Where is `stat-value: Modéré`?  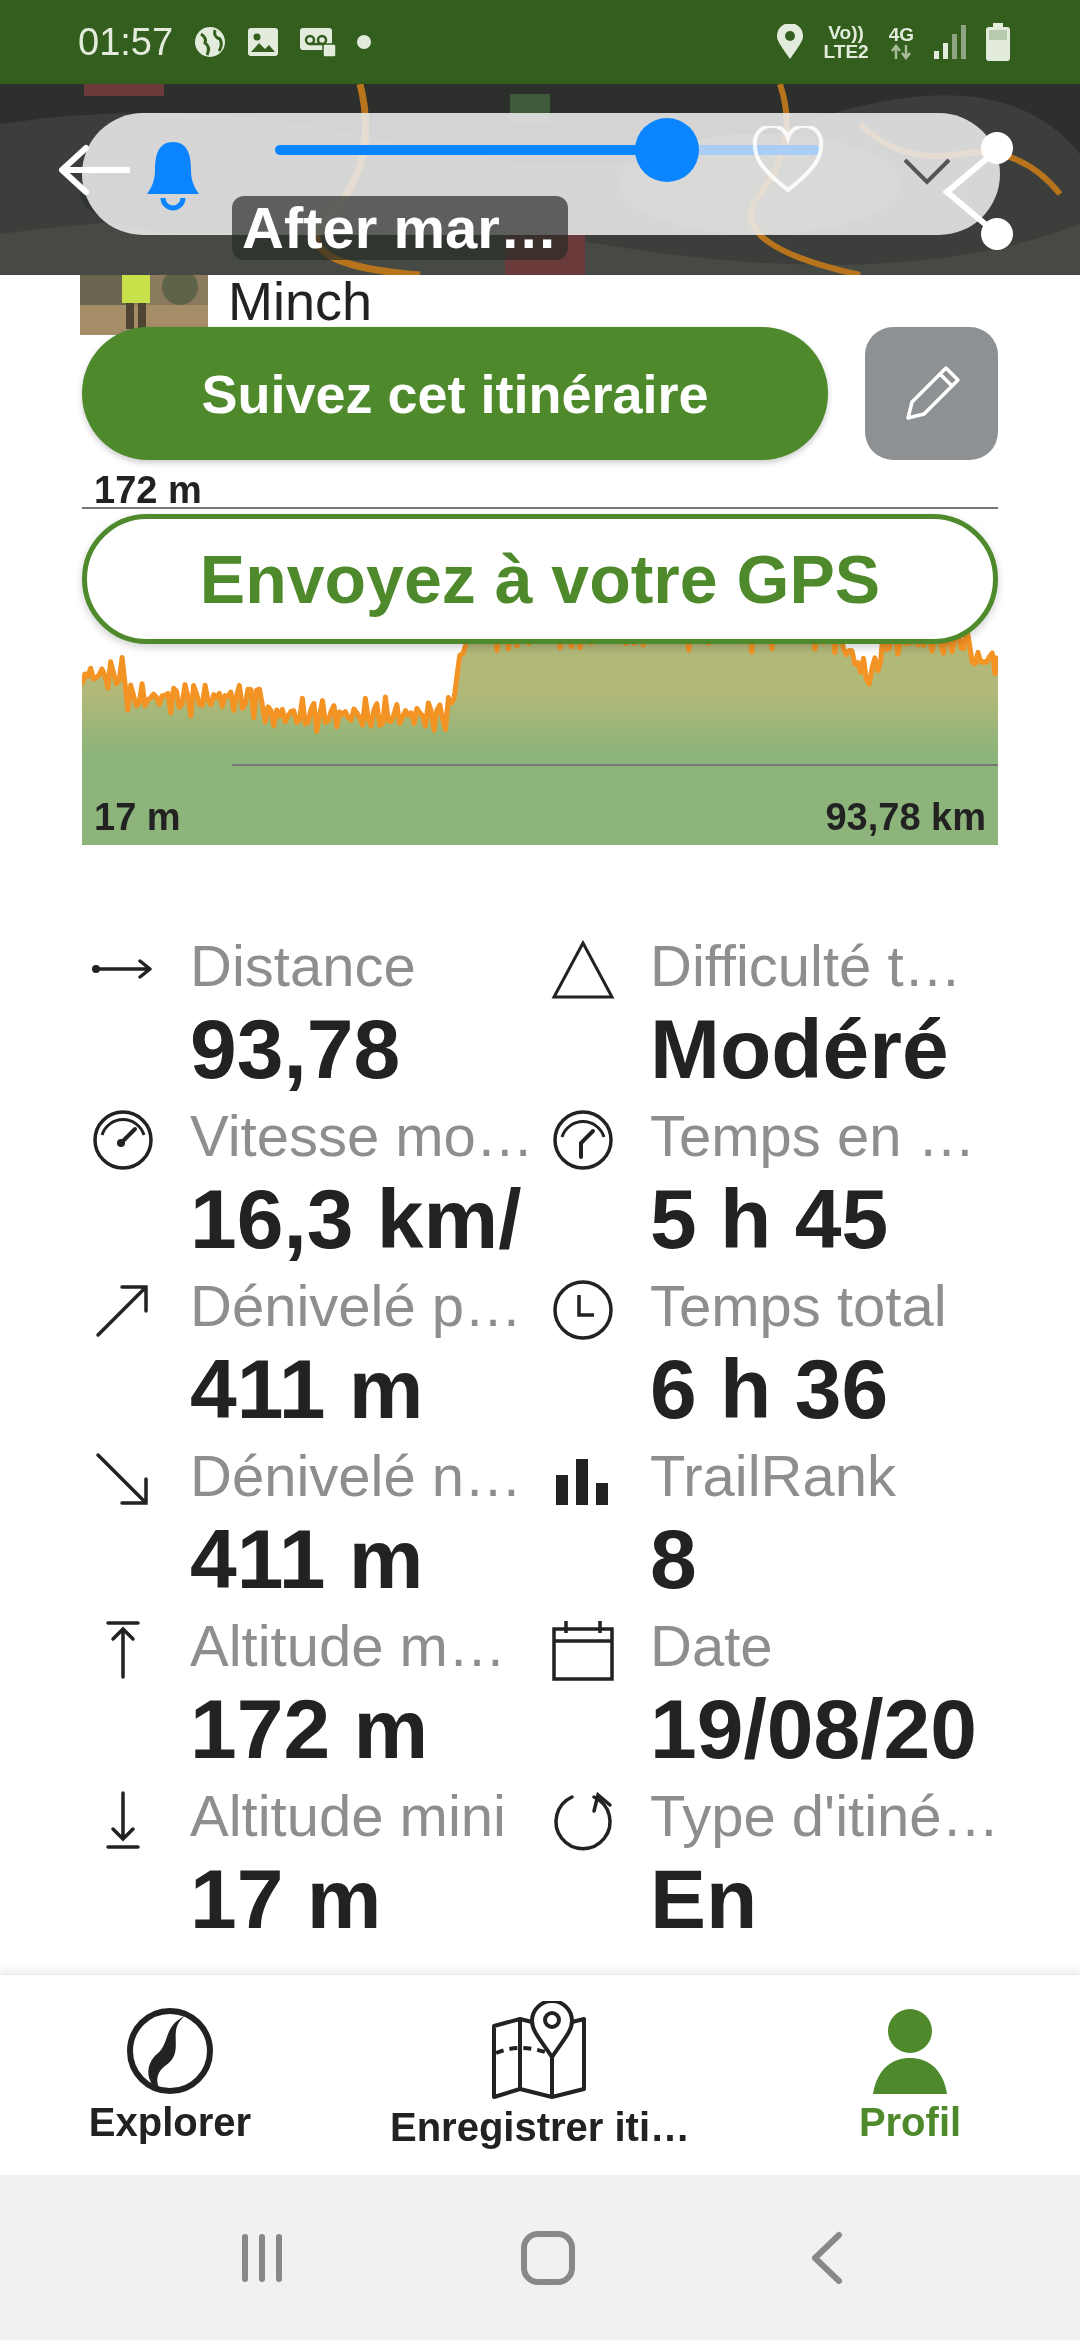
stat-value: Modéré is located at coordinates (800, 1049).